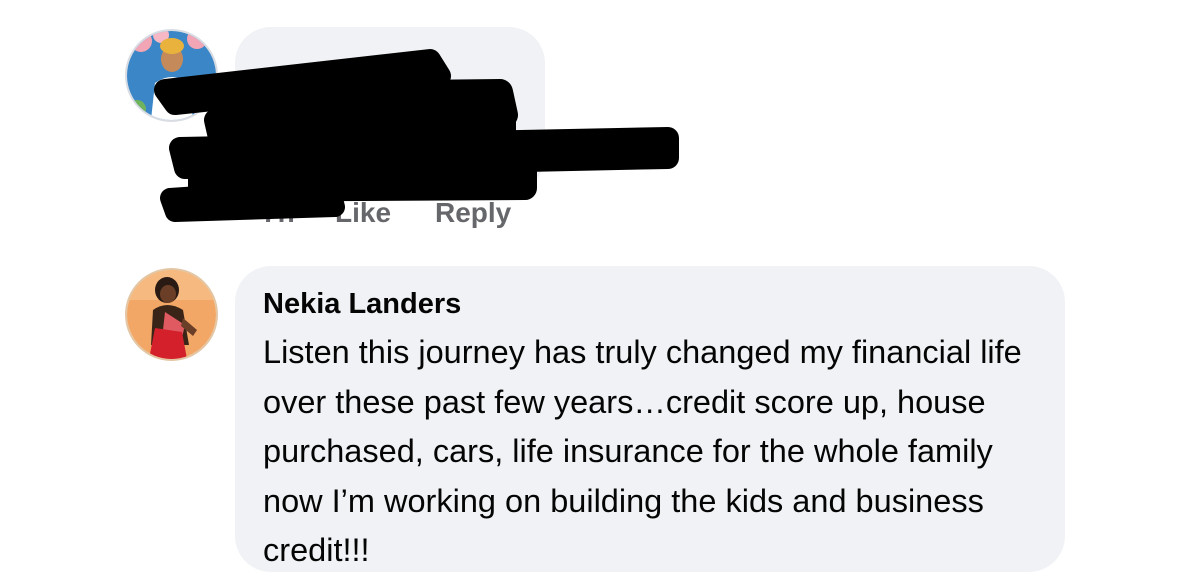  I want to click on commenter-name-partial: La, so click(279, 105).